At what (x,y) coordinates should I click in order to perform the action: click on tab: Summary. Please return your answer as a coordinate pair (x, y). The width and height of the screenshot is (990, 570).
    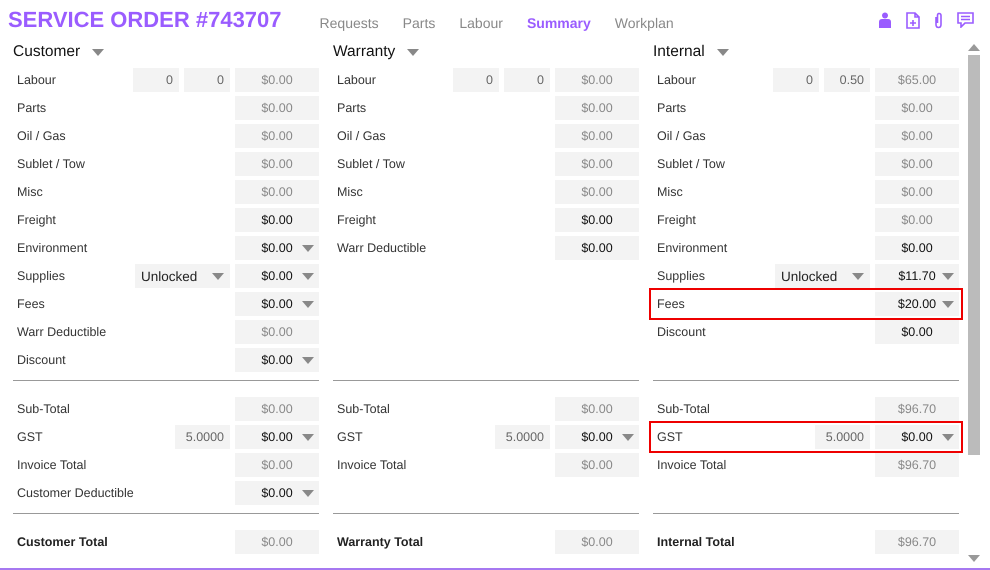
    Looking at the image, I should click on (558, 23).